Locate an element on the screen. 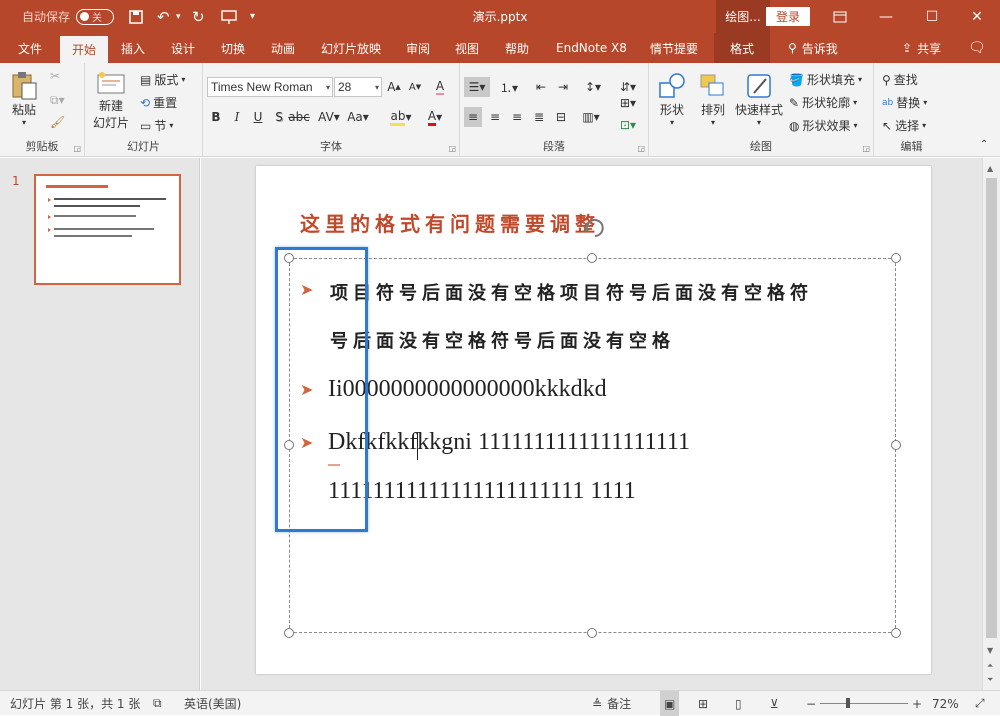 The image size is (1000, 716). drawing-launcher-icon: ◲ is located at coordinates (866, 148).